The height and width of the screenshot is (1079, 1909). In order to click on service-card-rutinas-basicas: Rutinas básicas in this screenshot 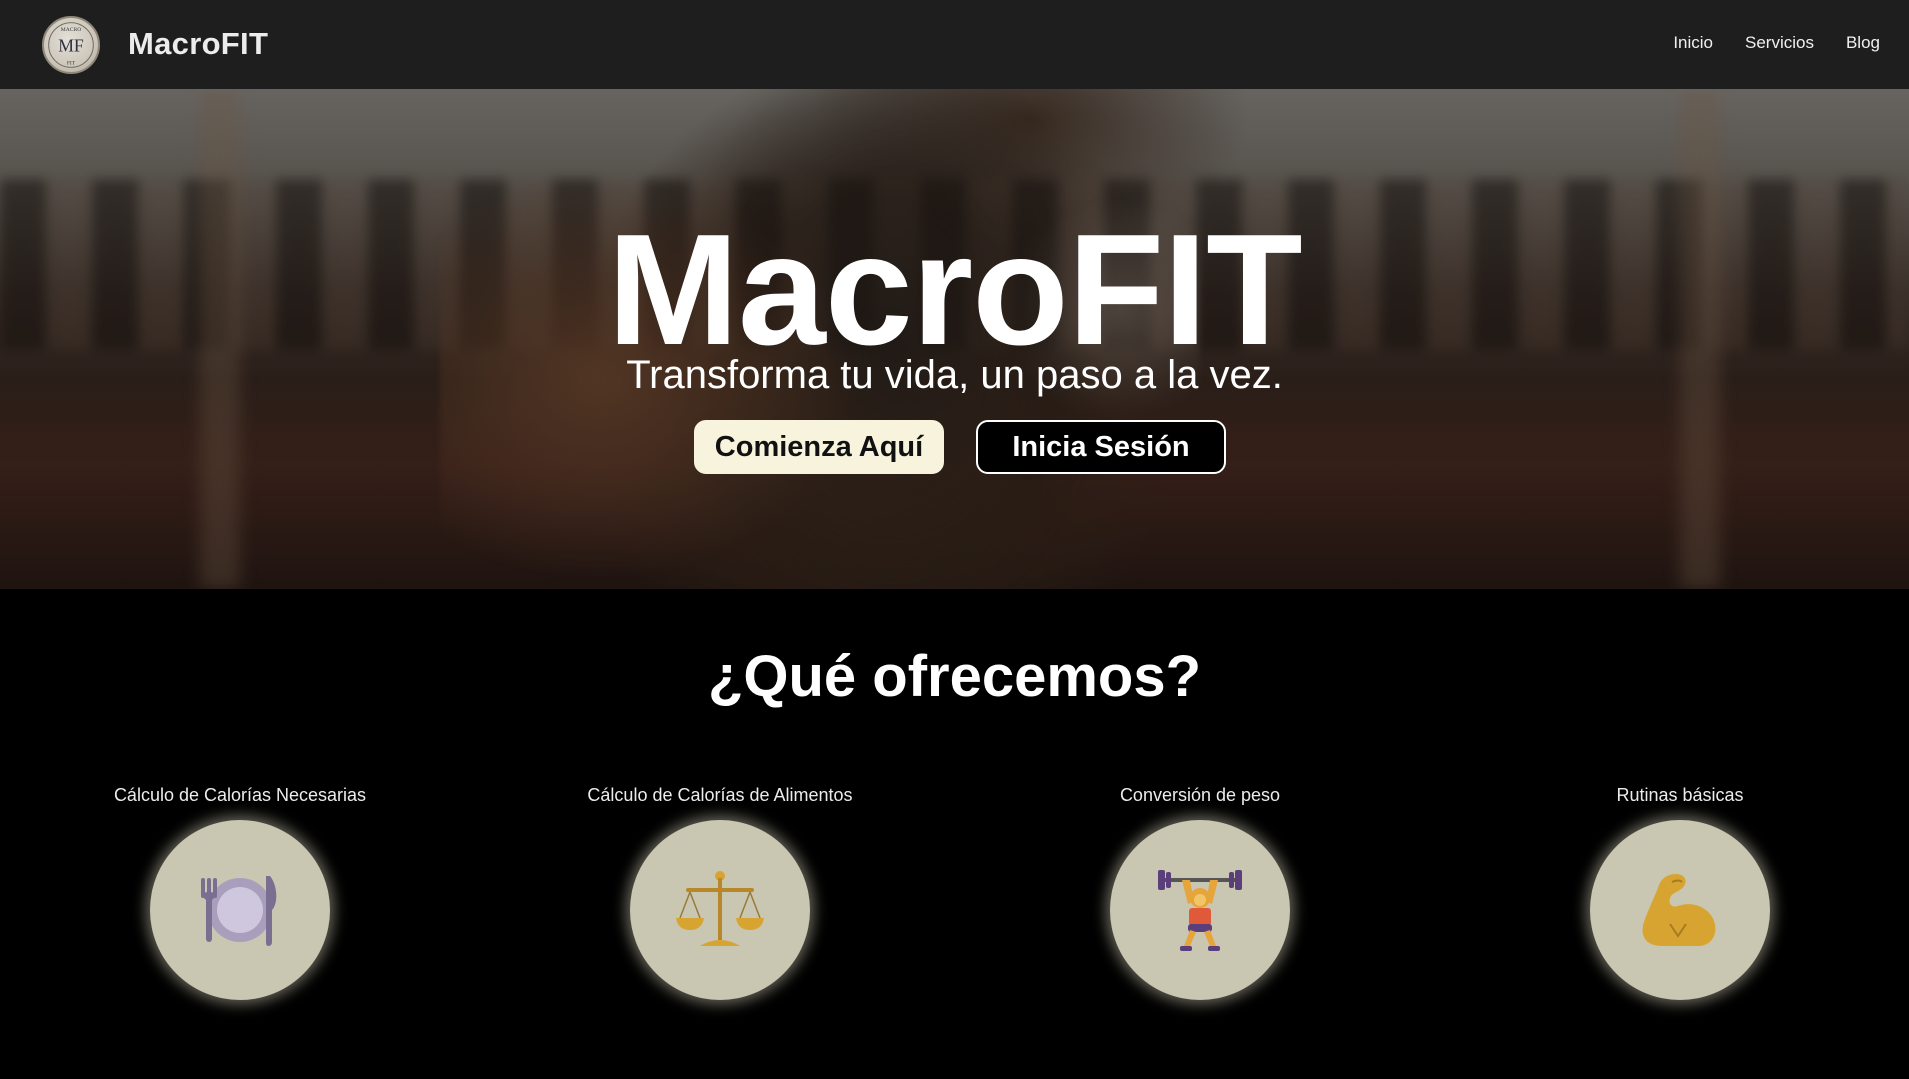, I will do `click(1680, 892)`.